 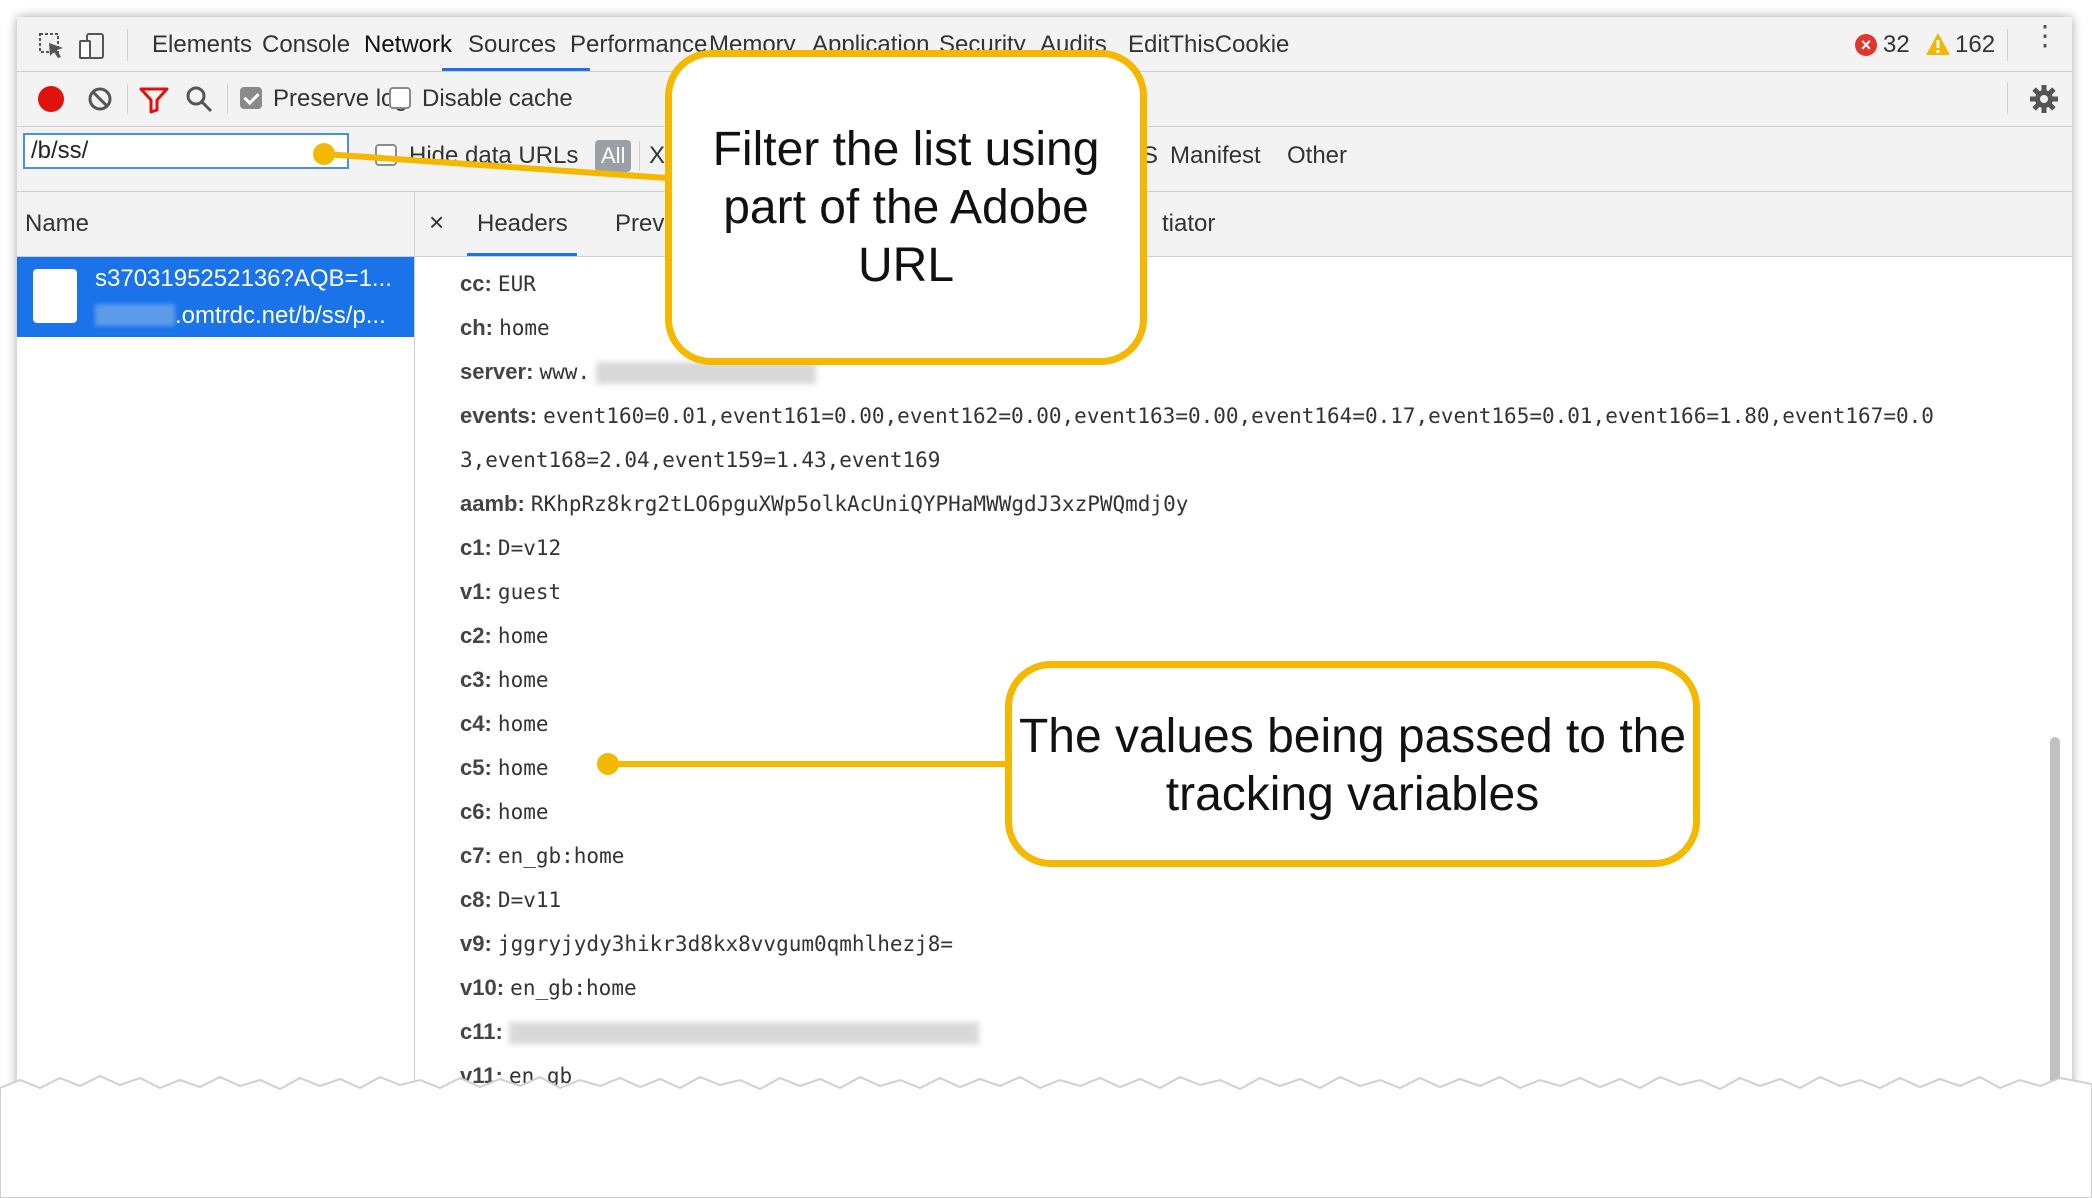 I want to click on param-key: c1:, so click(x=476, y=547).